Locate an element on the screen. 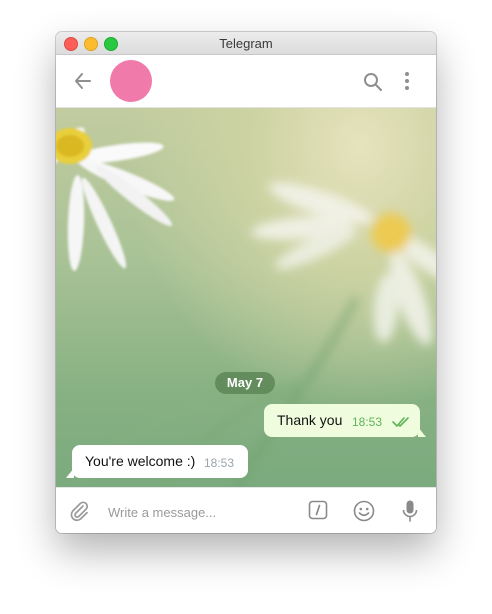  window-title: Telegram is located at coordinates (246, 43).